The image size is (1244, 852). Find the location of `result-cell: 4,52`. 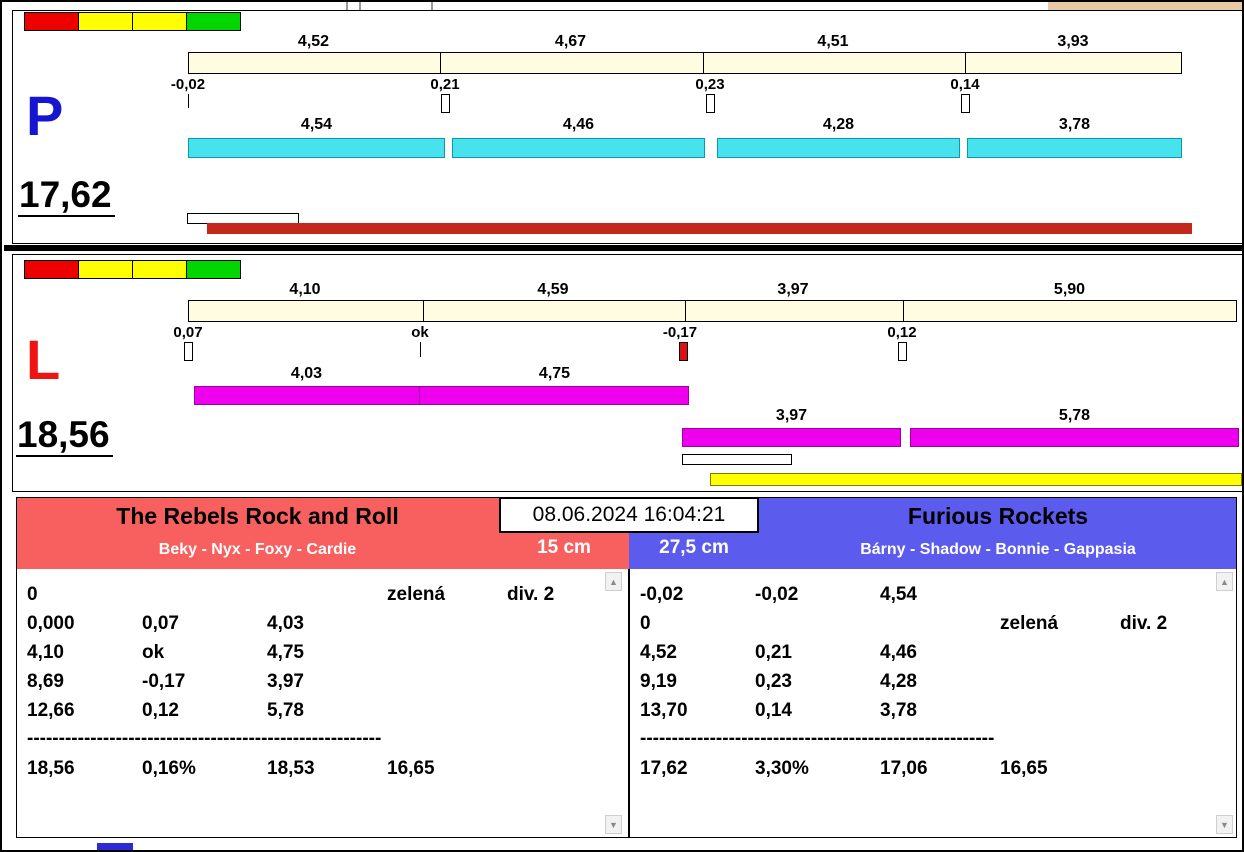

result-cell: 4,52 is located at coordinates (658, 652).